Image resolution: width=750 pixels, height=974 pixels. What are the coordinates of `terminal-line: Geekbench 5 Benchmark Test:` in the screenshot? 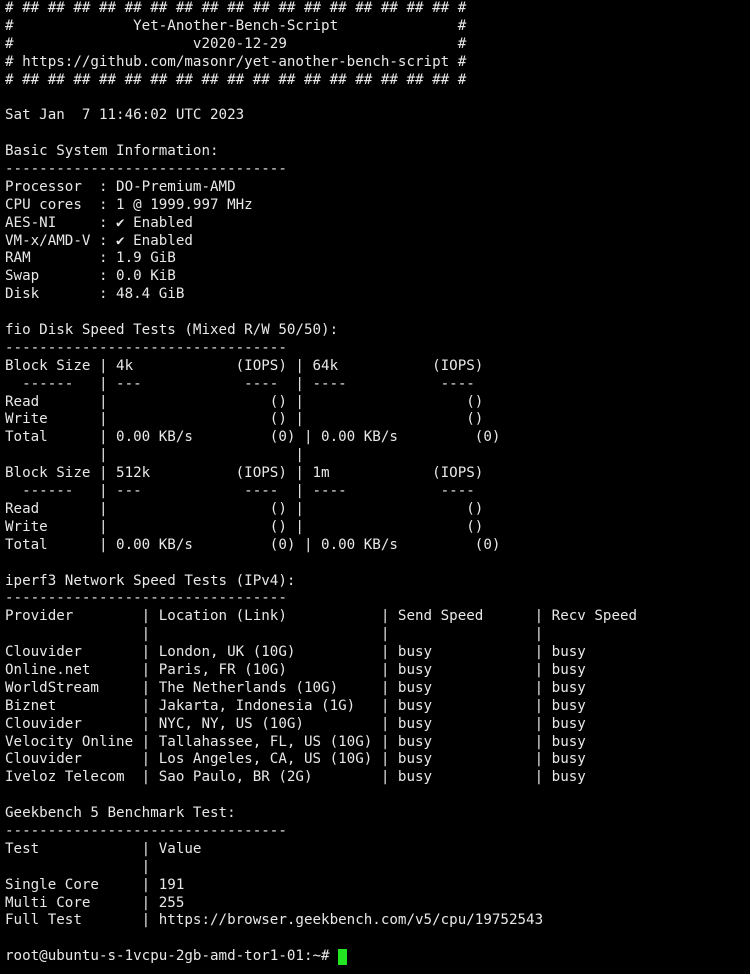 It's located at (120, 813).